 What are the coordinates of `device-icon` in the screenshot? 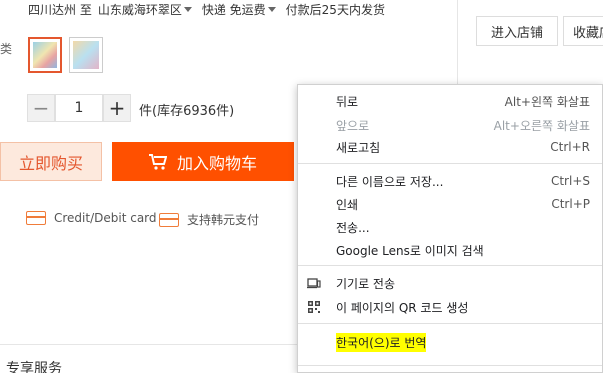 It's located at (314, 283).